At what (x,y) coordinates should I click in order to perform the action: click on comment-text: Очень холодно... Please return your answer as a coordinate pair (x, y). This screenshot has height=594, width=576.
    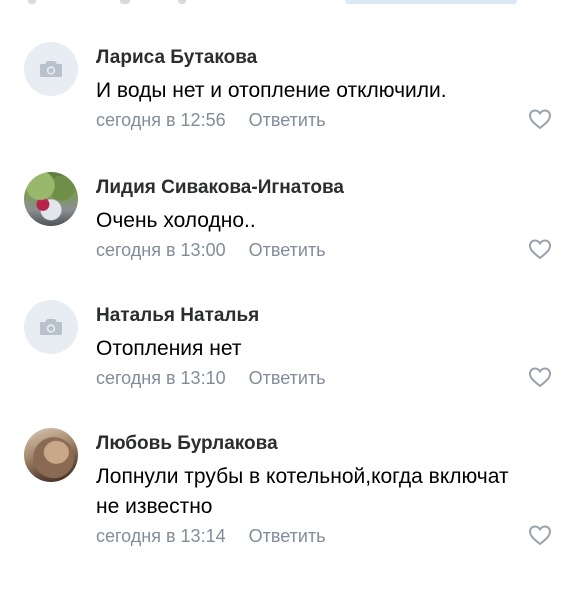
    Looking at the image, I should click on (176, 220).